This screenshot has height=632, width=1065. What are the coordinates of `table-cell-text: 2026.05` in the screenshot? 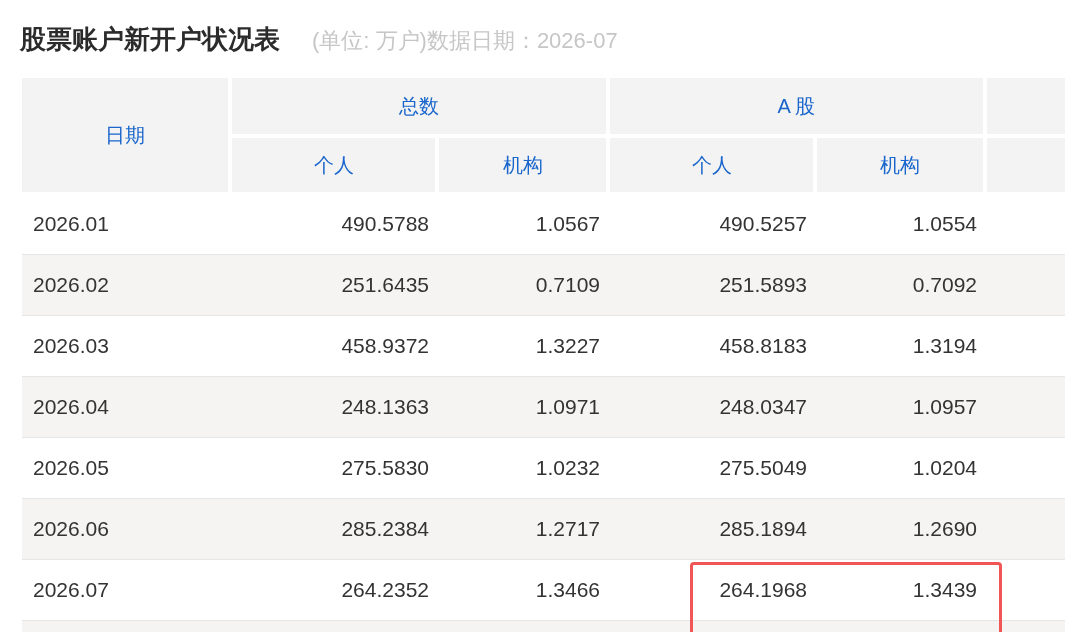 It's located at (71, 468).